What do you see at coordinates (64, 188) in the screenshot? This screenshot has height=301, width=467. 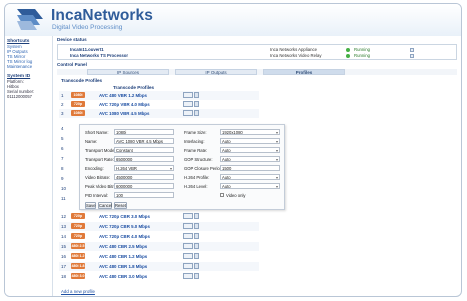 I see `profile-number: 10` at bounding box center [64, 188].